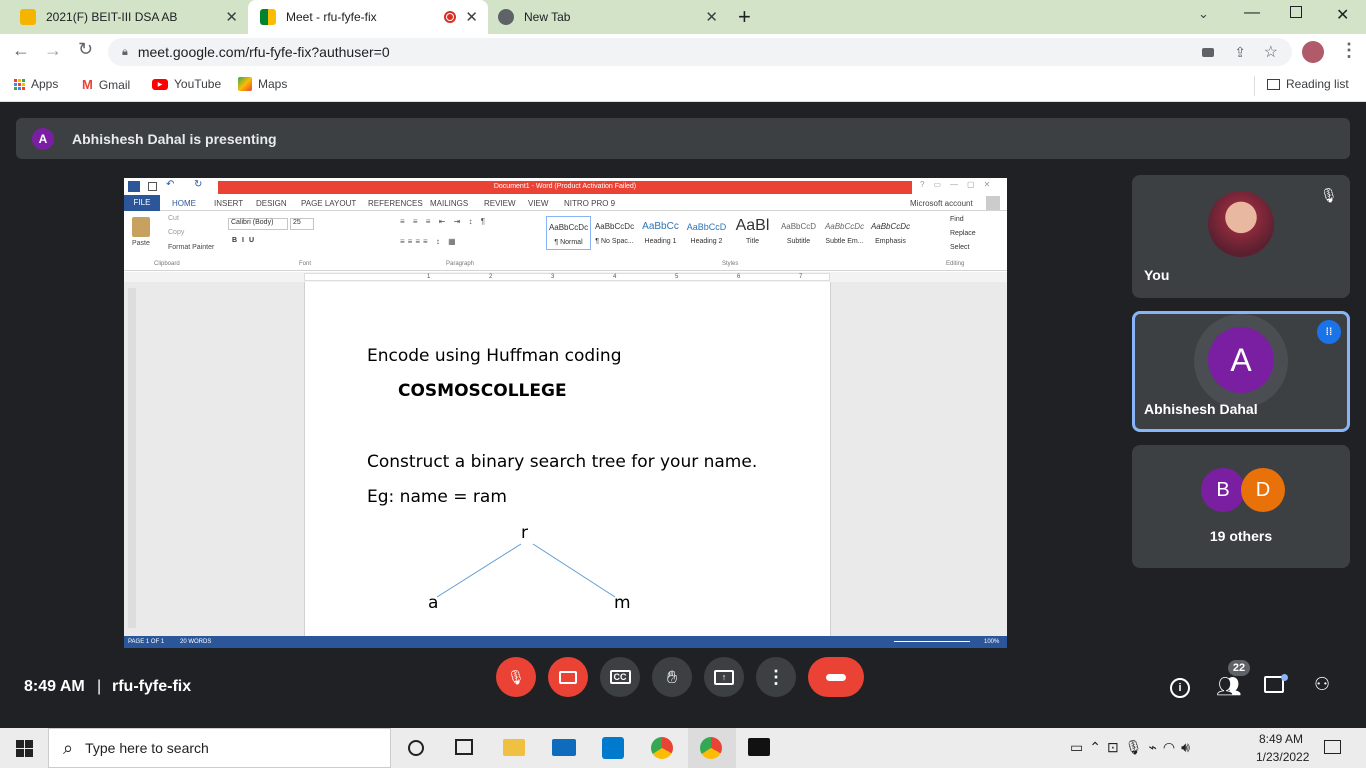 This screenshot has width=1366, height=768. I want to click on task-view-icon, so click(464, 747).